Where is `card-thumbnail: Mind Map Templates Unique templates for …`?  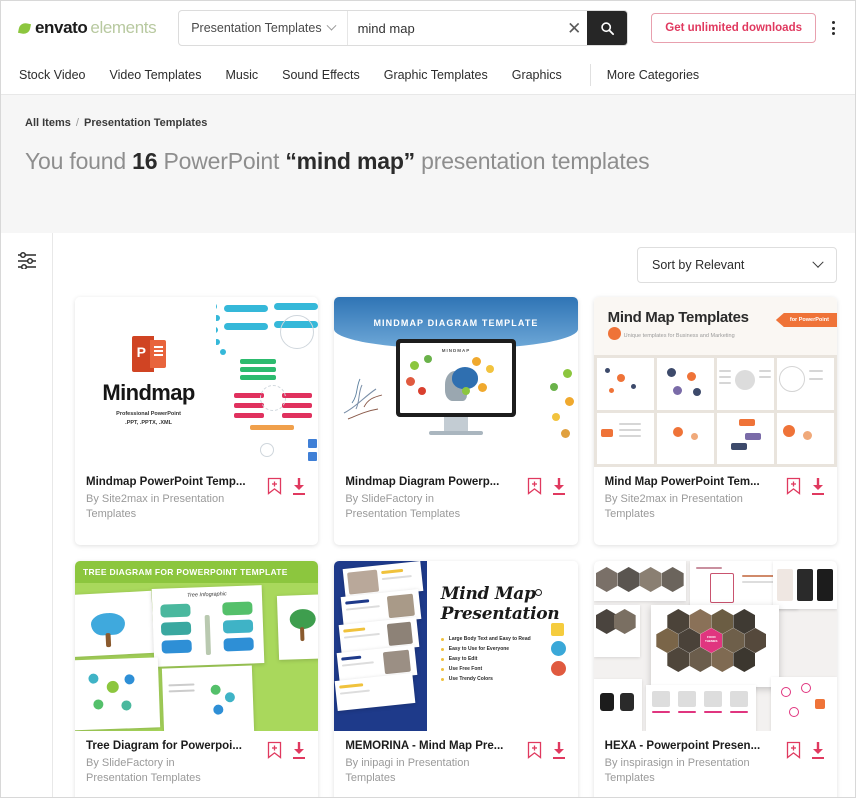 card-thumbnail: Mind Map Templates Unique templates for … is located at coordinates (715, 382).